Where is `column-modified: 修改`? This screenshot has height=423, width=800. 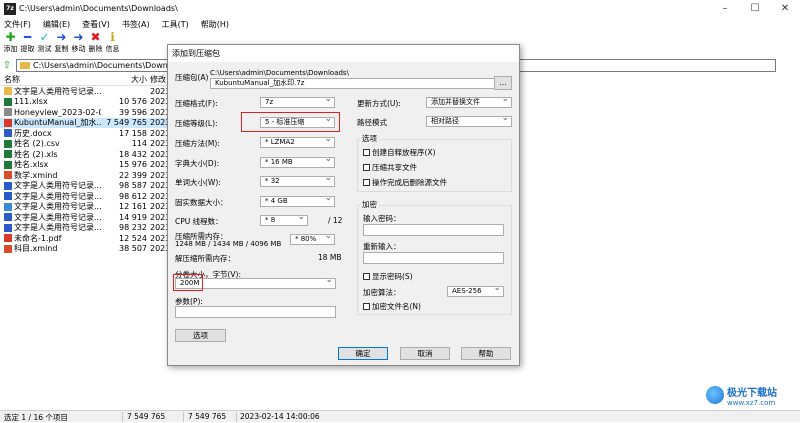 column-modified: 修改 is located at coordinates (157, 79).